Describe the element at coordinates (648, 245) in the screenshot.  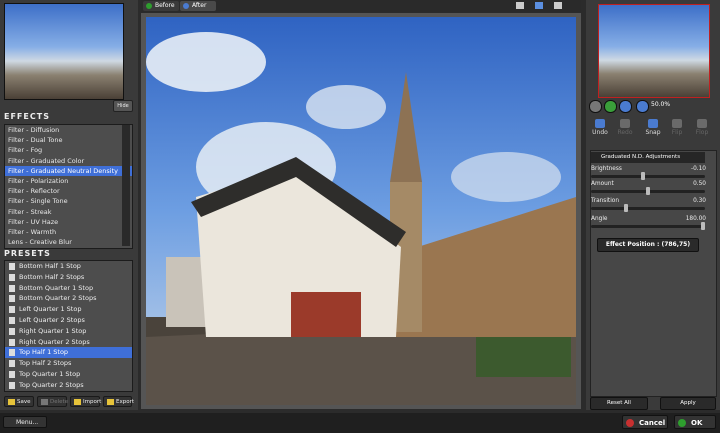
I see `effect-position-button: Effect Position : (786,75)` at that location.